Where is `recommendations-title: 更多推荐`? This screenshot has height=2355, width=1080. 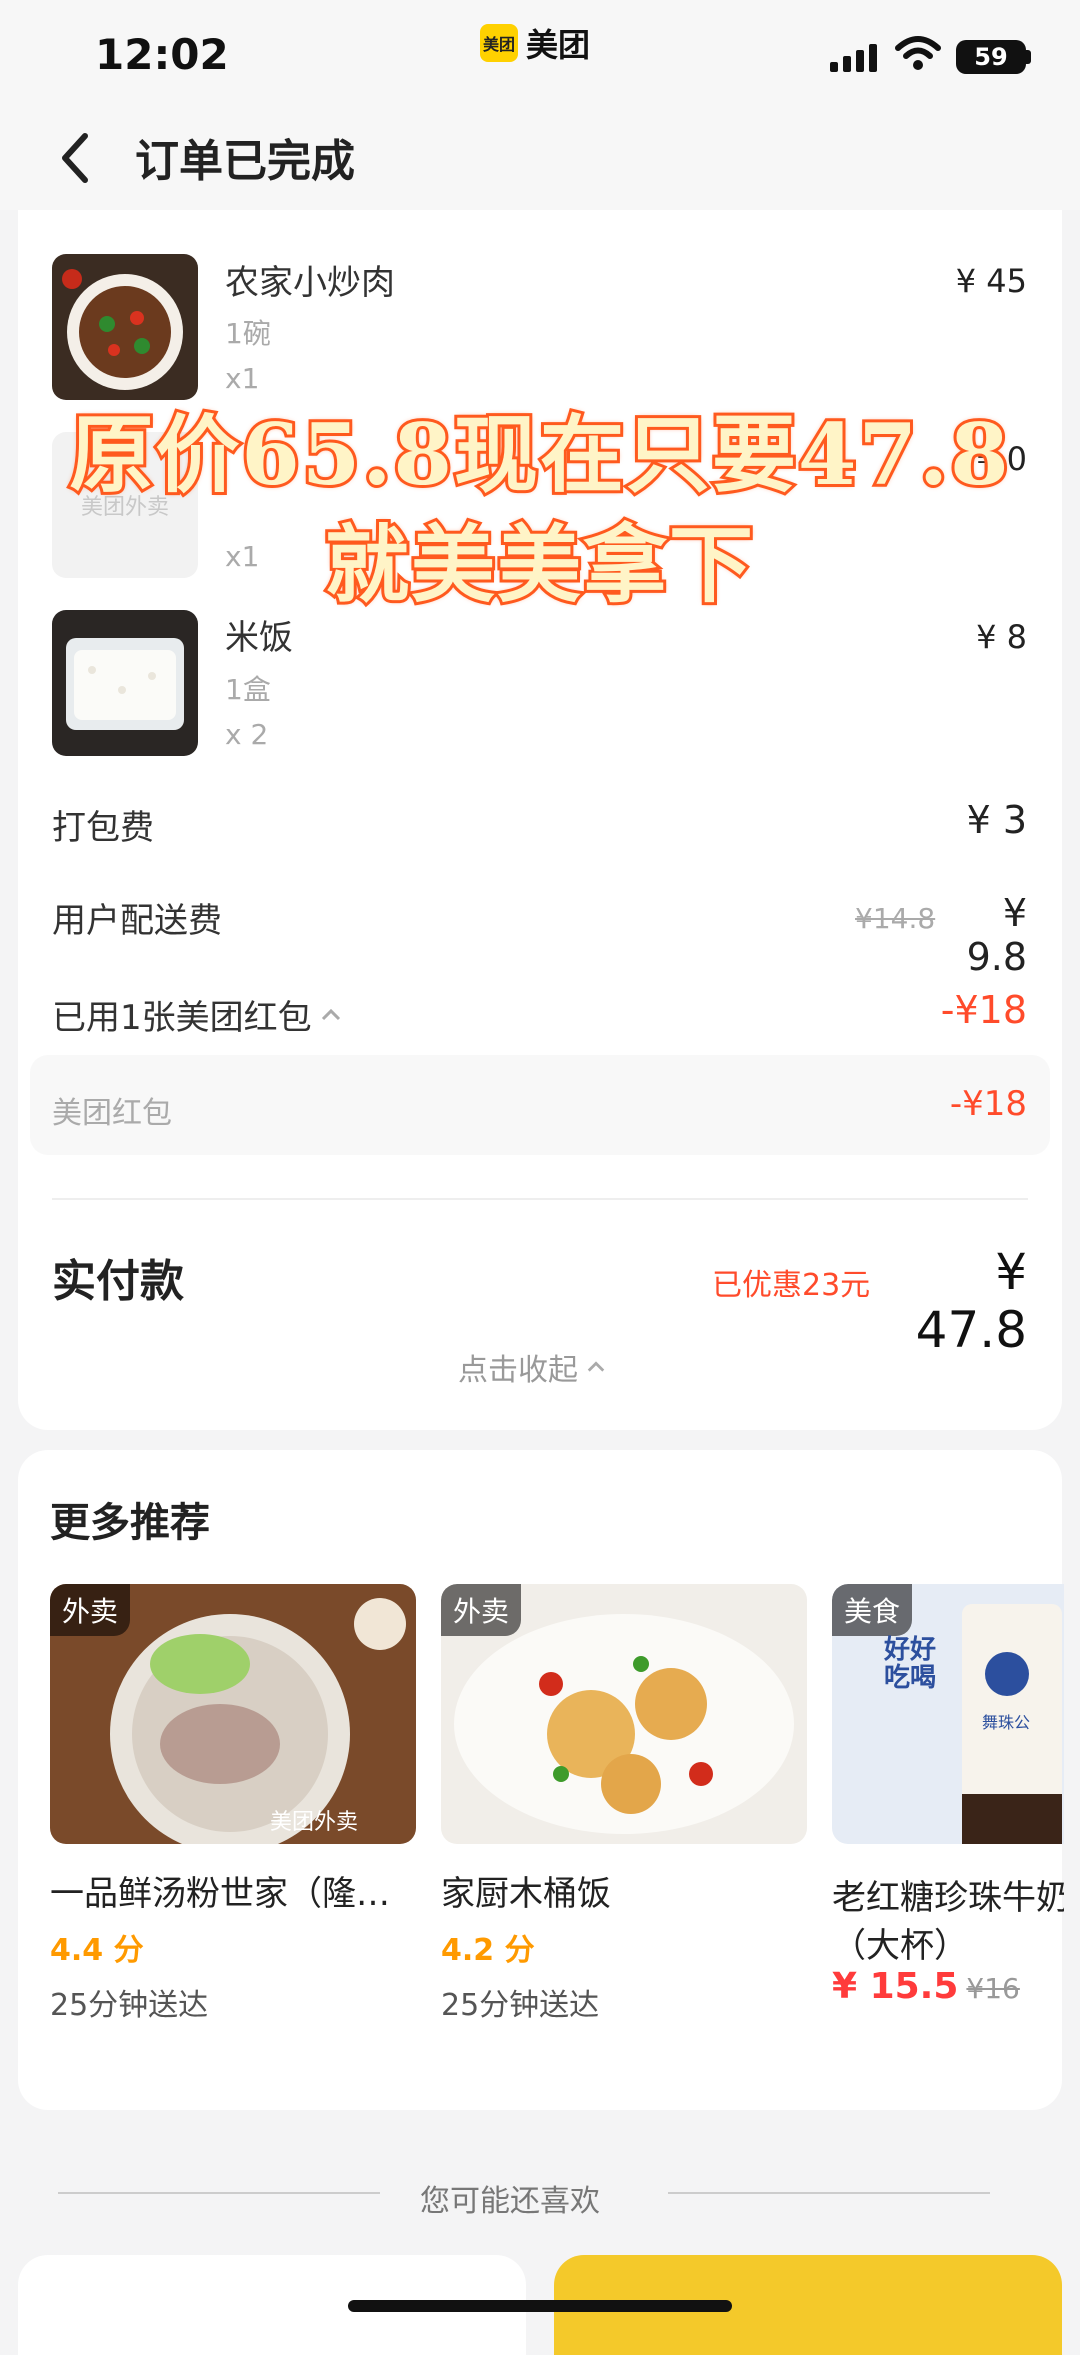 recommendations-title: 更多推荐 is located at coordinates (130, 1523).